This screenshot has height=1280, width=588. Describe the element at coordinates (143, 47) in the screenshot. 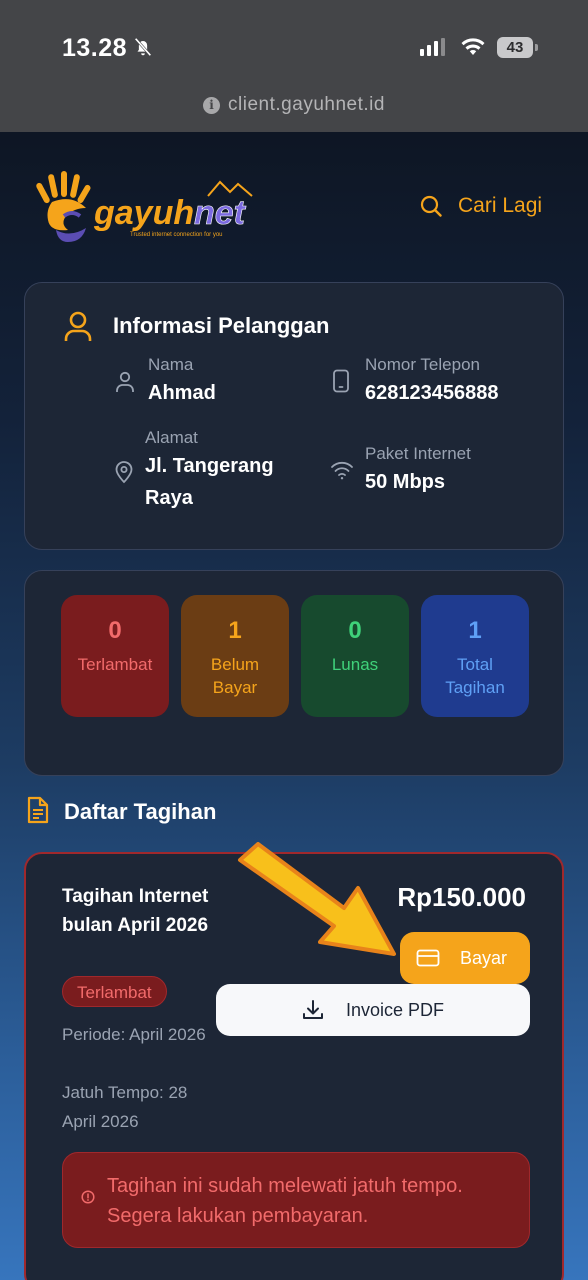

I see `bell-muted-icon` at that location.